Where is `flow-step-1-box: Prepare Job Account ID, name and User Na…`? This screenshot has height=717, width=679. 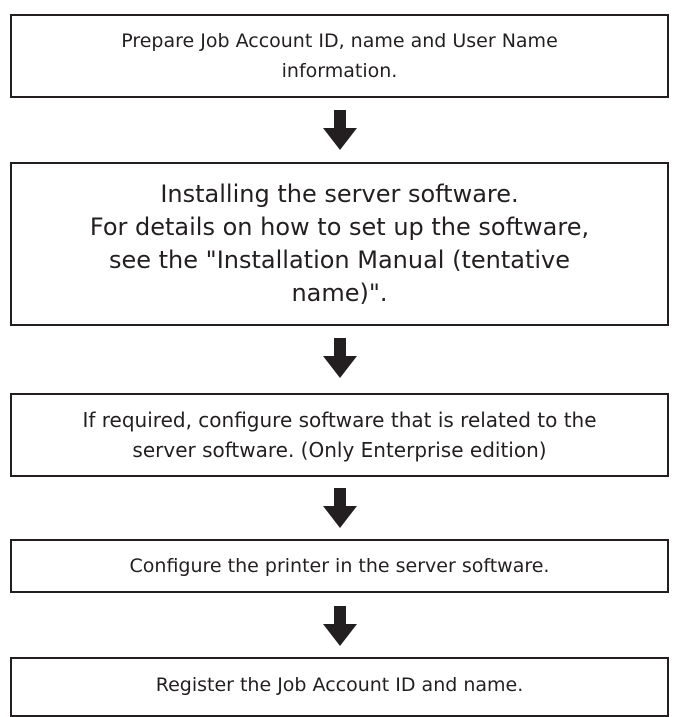
flow-step-1-box: Prepare Job Account ID, name and User Na… is located at coordinates (339, 56).